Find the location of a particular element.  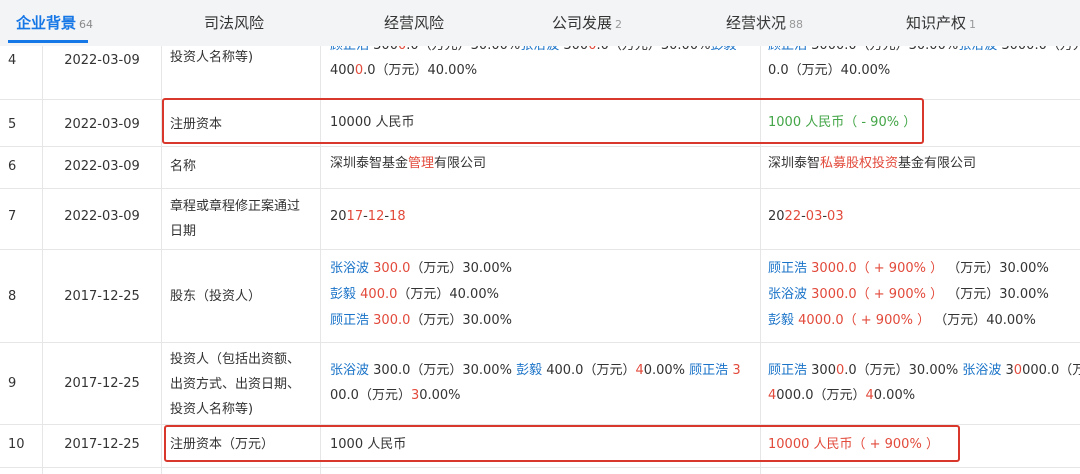

before-value-segment: 00.0（万元） is located at coordinates (595, 370).